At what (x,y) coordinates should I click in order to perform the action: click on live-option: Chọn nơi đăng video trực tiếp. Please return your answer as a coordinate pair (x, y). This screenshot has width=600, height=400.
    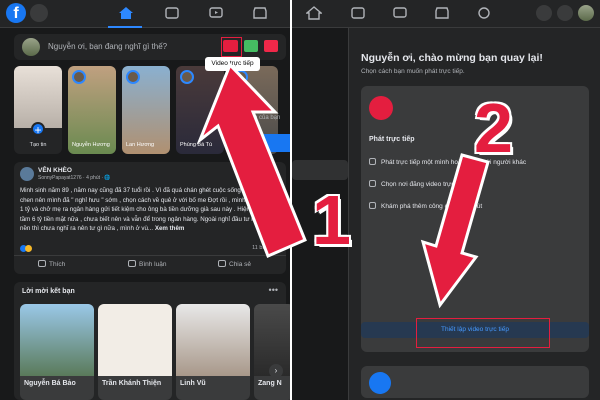
    Looking at the image, I should click on (418, 184).